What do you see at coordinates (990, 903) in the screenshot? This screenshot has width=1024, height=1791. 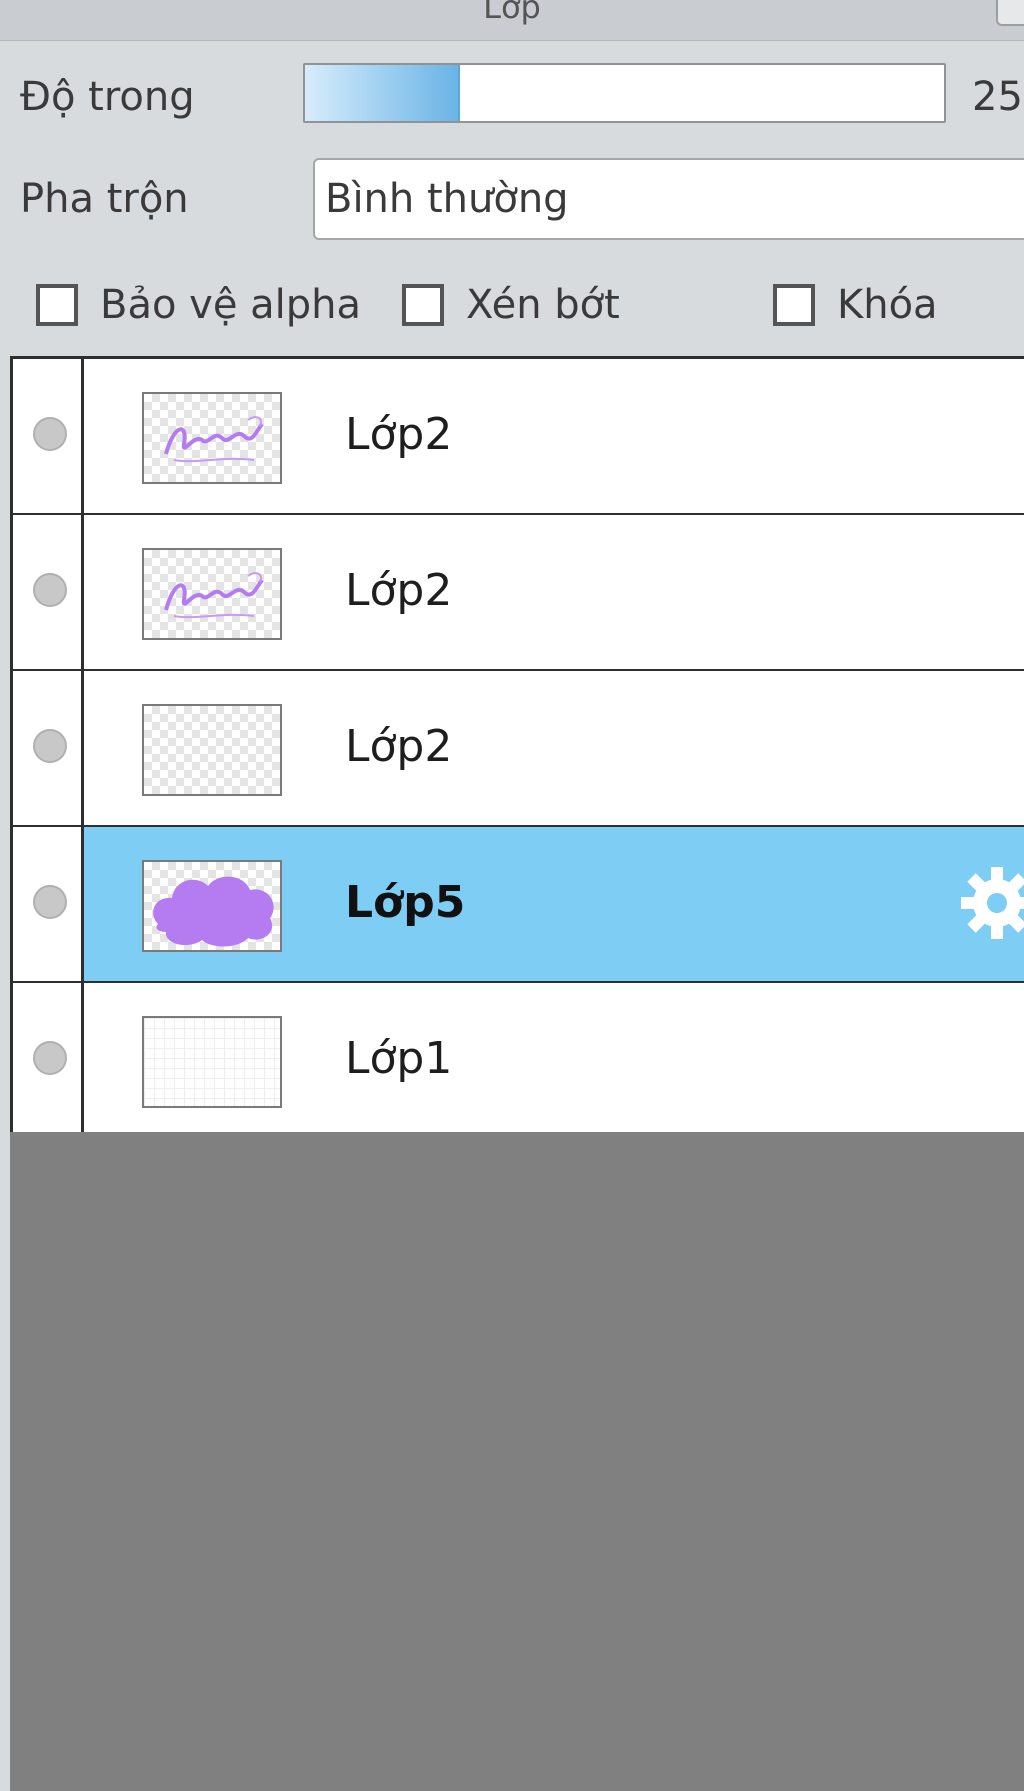 I see `gear-icon` at bounding box center [990, 903].